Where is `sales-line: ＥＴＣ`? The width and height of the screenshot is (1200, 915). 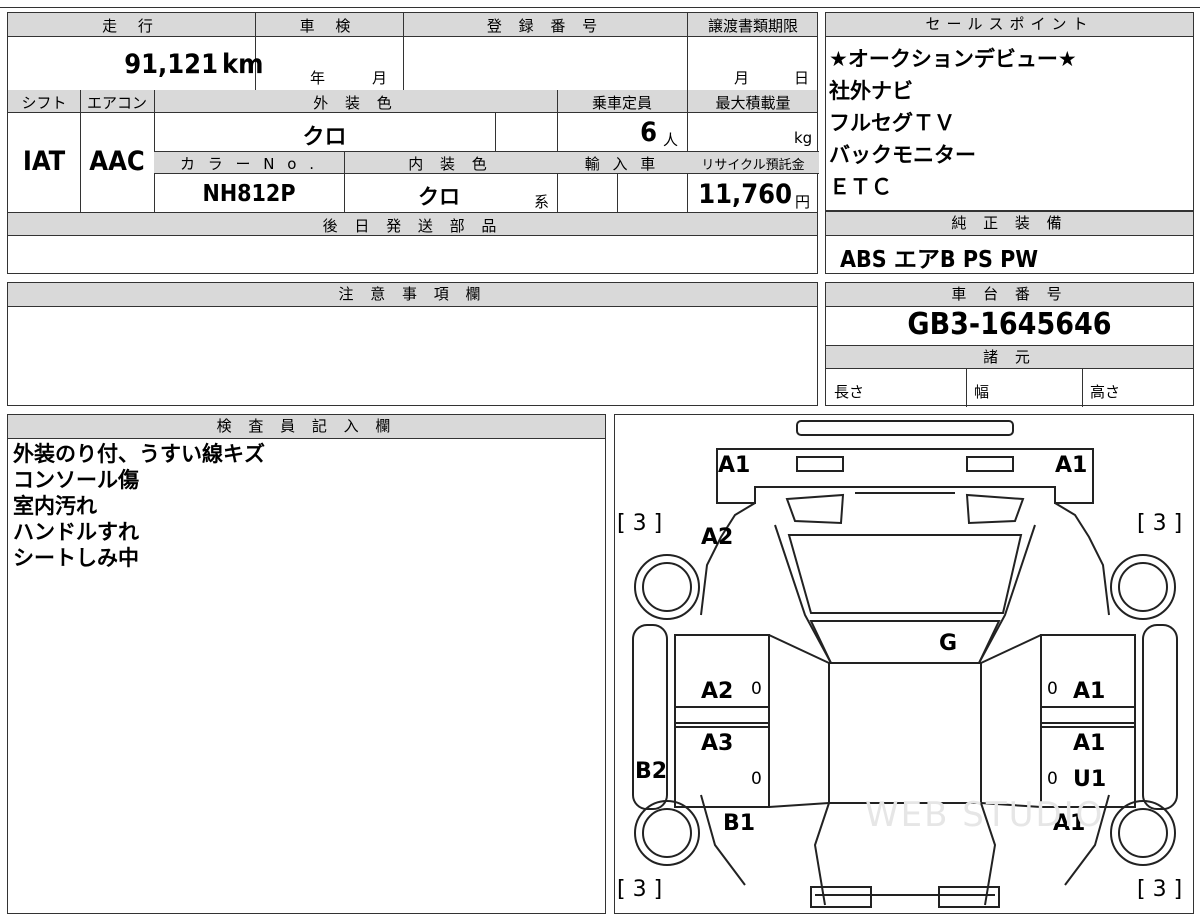
sales-line: ＥＴＣ is located at coordinates (860, 187).